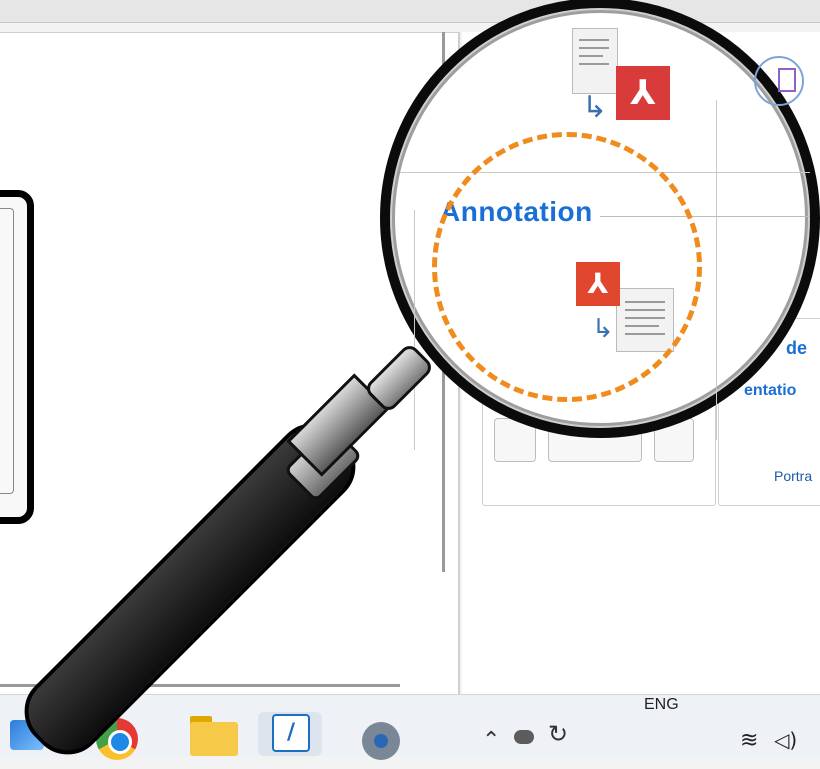 The height and width of the screenshot is (769, 820). Describe the element at coordinates (524, 737) in the screenshot. I see `cloud-icon` at that location.